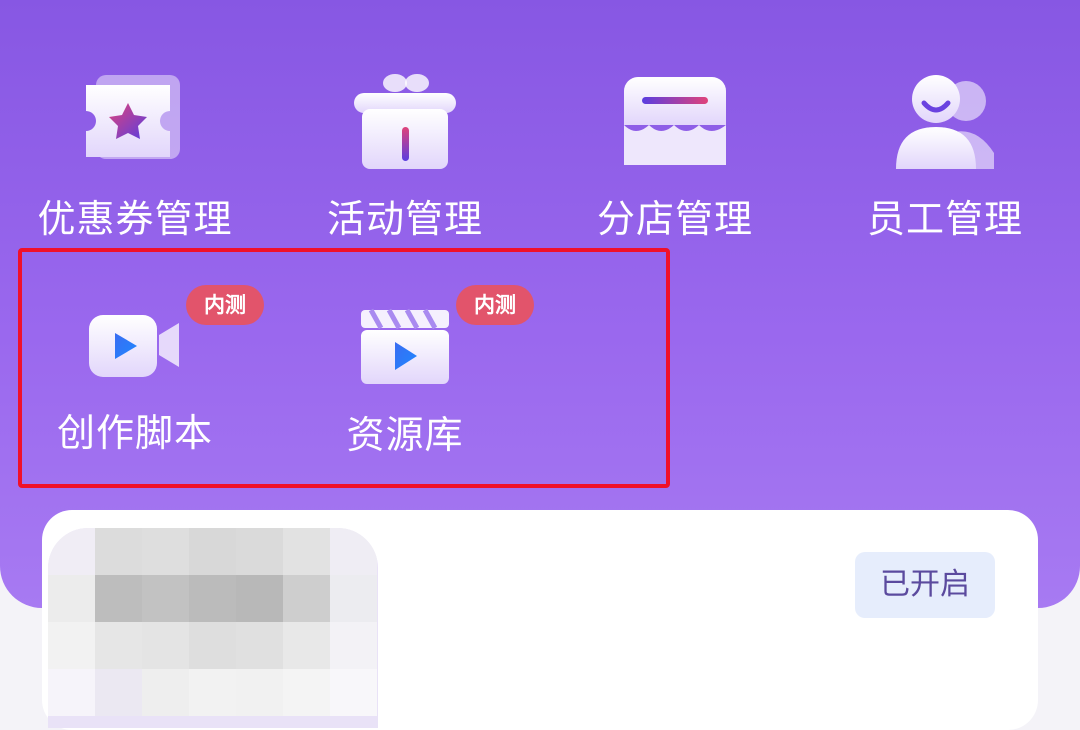  What do you see at coordinates (405, 121) in the screenshot?
I see `gift-icon` at bounding box center [405, 121].